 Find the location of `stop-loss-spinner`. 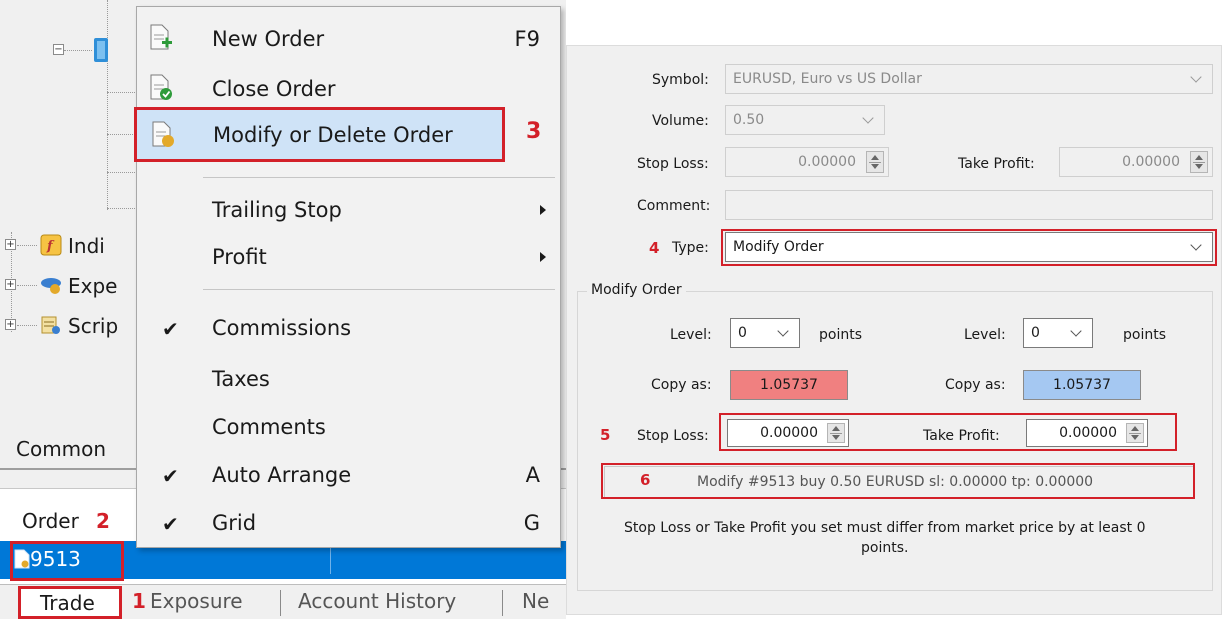

stop-loss-spinner is located at coordinates (875, 162).